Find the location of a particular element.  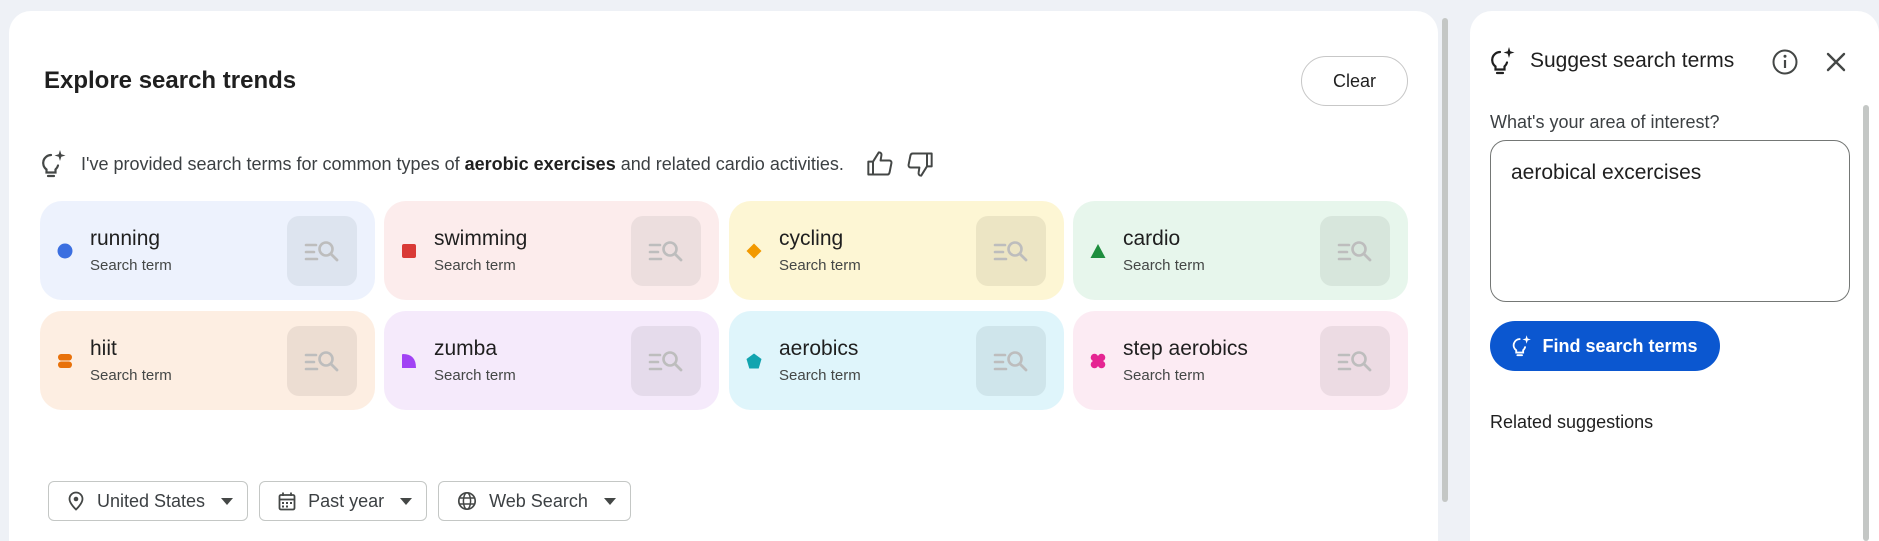

region-filter-label: United States is located at coordinates (151, 500).